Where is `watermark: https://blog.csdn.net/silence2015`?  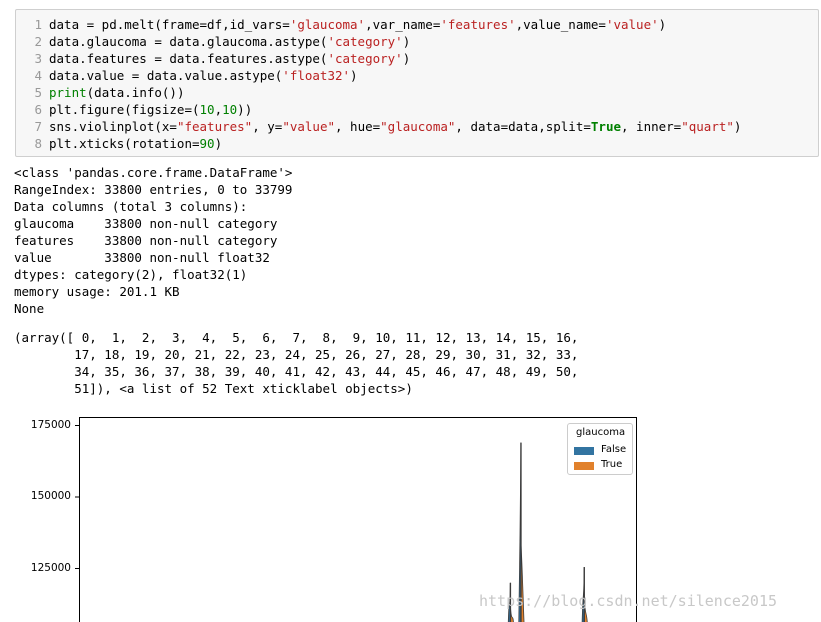
watermark: https://blog.csdn.net/silence2015 is located at coordinates (628, 601).